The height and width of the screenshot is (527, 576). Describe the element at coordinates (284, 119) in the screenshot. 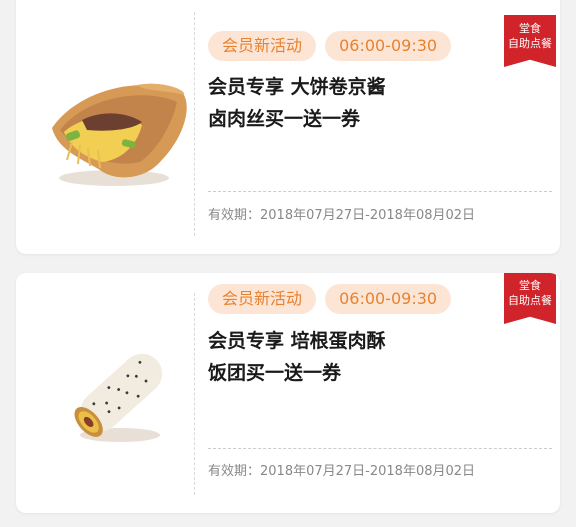

I see `coupon-title-line2: 卤肉丝买一送一券` at that location.